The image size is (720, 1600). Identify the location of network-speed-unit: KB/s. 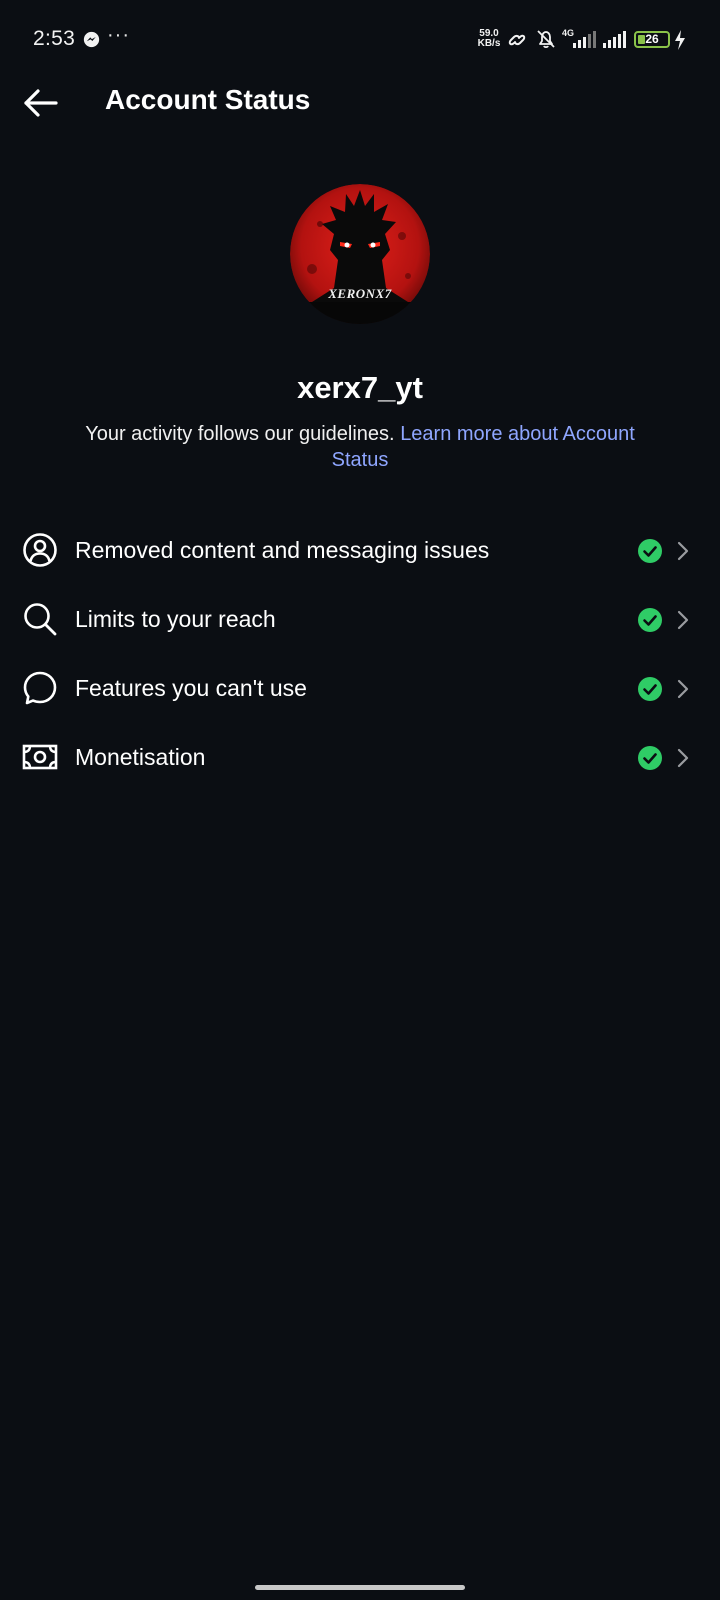
(489, 43).